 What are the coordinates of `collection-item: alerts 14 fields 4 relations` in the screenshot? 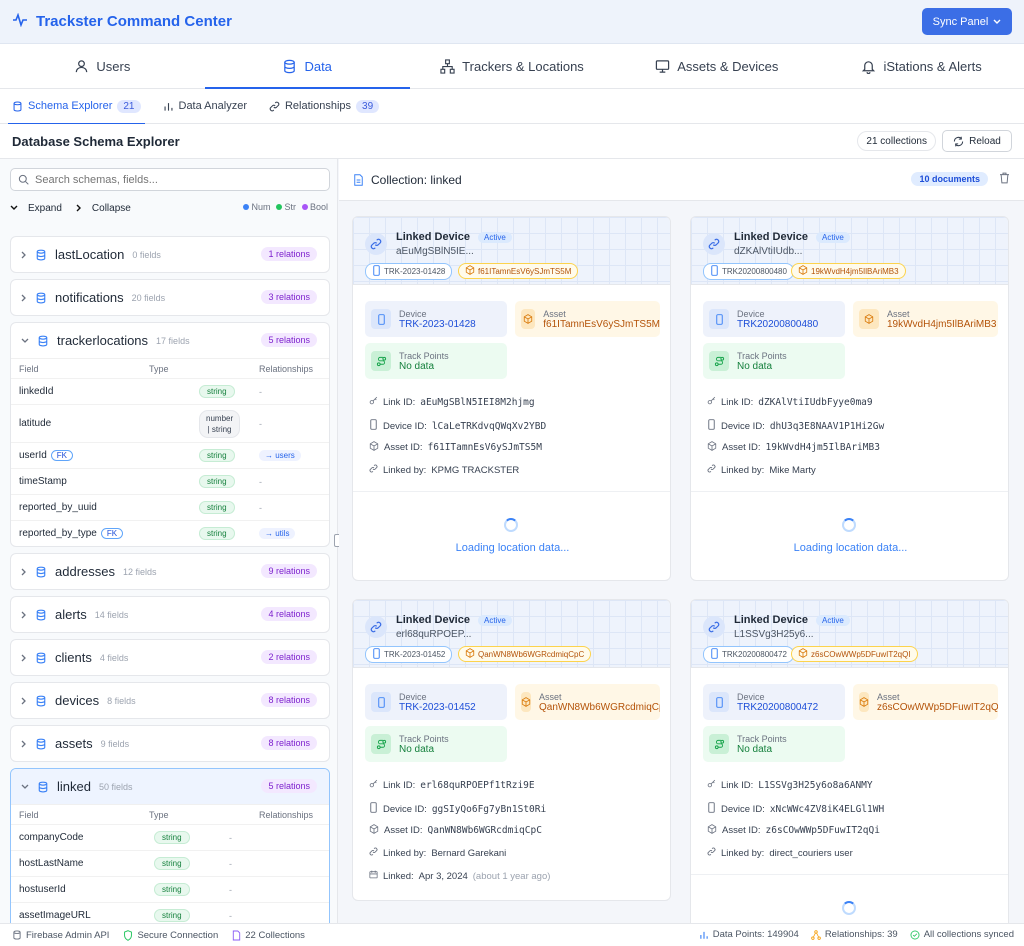 It's located at (170, 614).